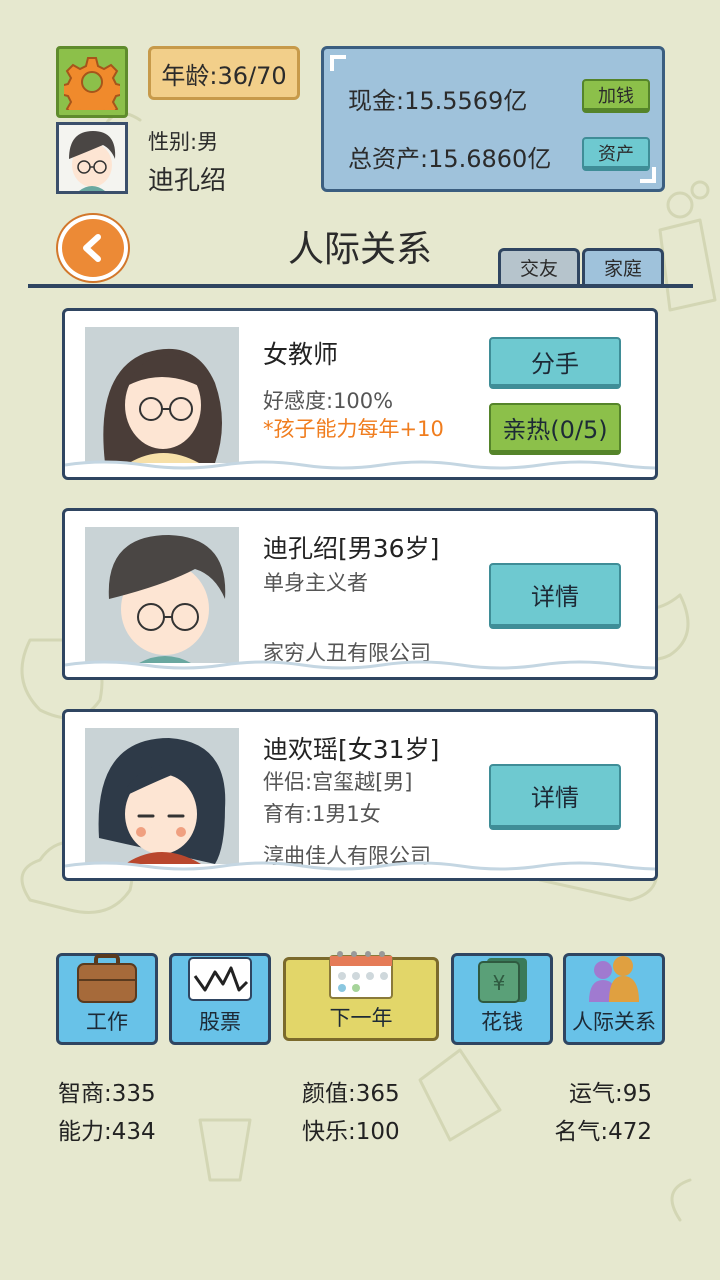  I want to click on card-title: 迪欢瑶[女31岁], so click(351, 749).